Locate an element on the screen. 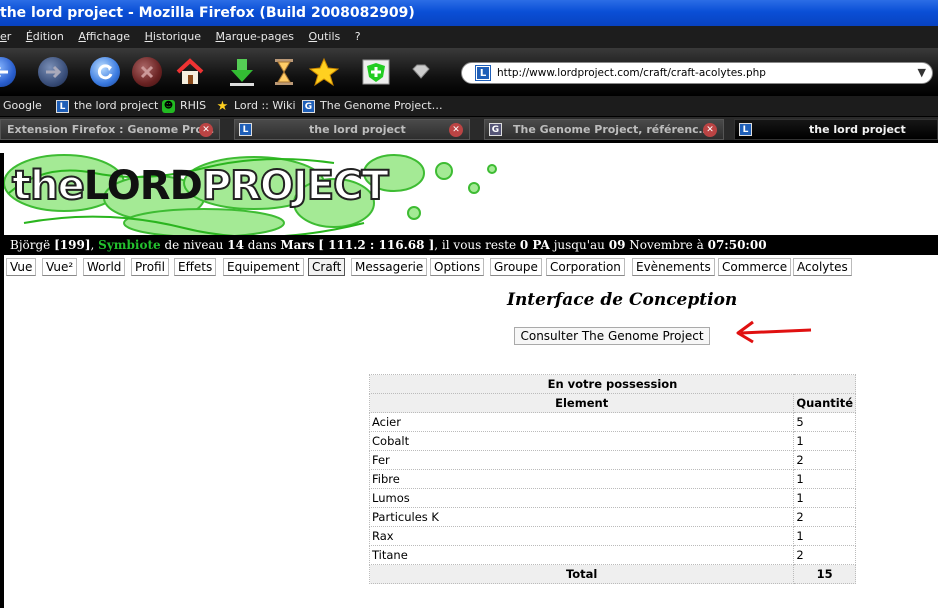 The height and width of the screenshot is (608, 938). player-coords: [ 111.2 : 116.68 ] is located at coordinates (376, 245).